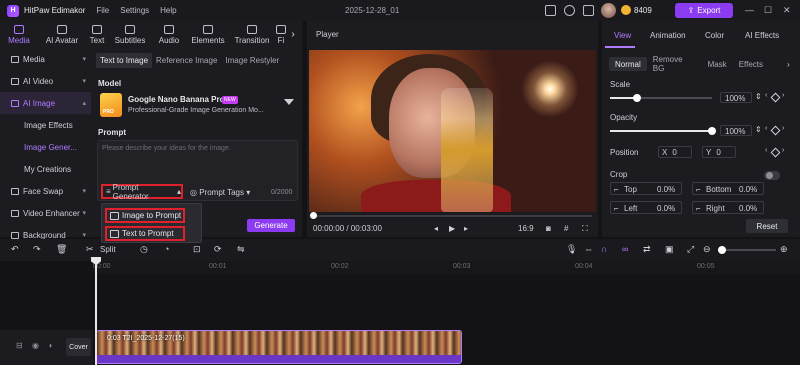 The height and width of the screenshot is (365, 800). Describe the element at coordinates (446, 267) in the screenshot. I see `timeline-ruler: 00:00 00:01 00:02 00:03 00:04 00:05` at that location.